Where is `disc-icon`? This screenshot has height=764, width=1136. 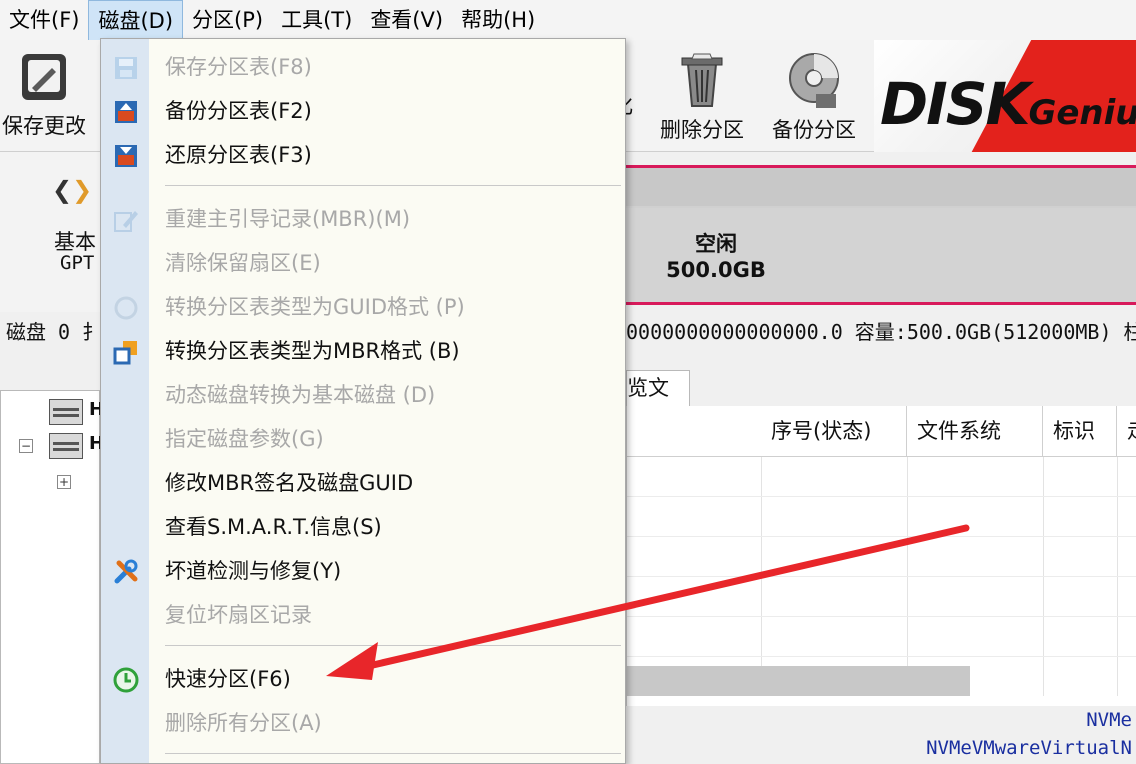
disc-icon is located at coordinates (814, 80).